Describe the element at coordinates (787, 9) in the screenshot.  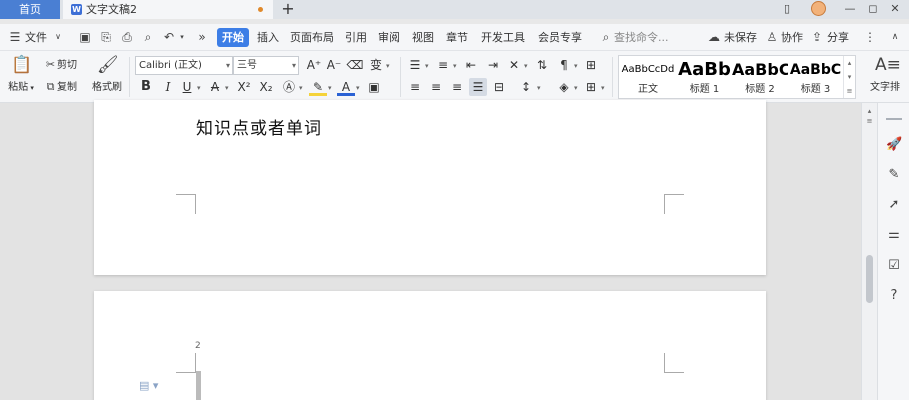
I see `layout-icon: ▯` at that location.